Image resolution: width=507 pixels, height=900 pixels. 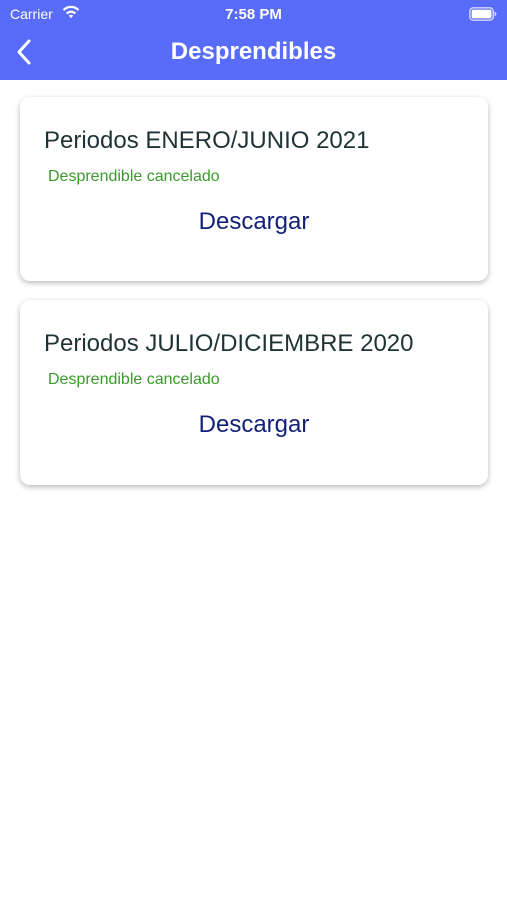 I want to click on status-time: 7:58 PM, so click(x=253, y=14).